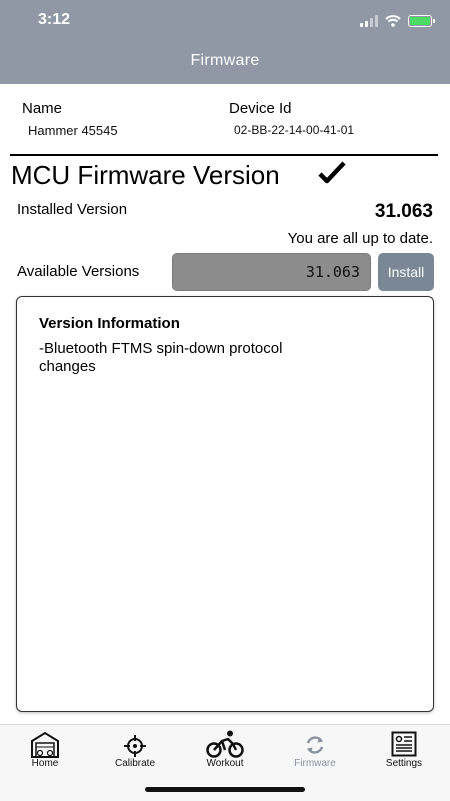  I want to click on available-versions-label: Available Versions, so click(78, 271).